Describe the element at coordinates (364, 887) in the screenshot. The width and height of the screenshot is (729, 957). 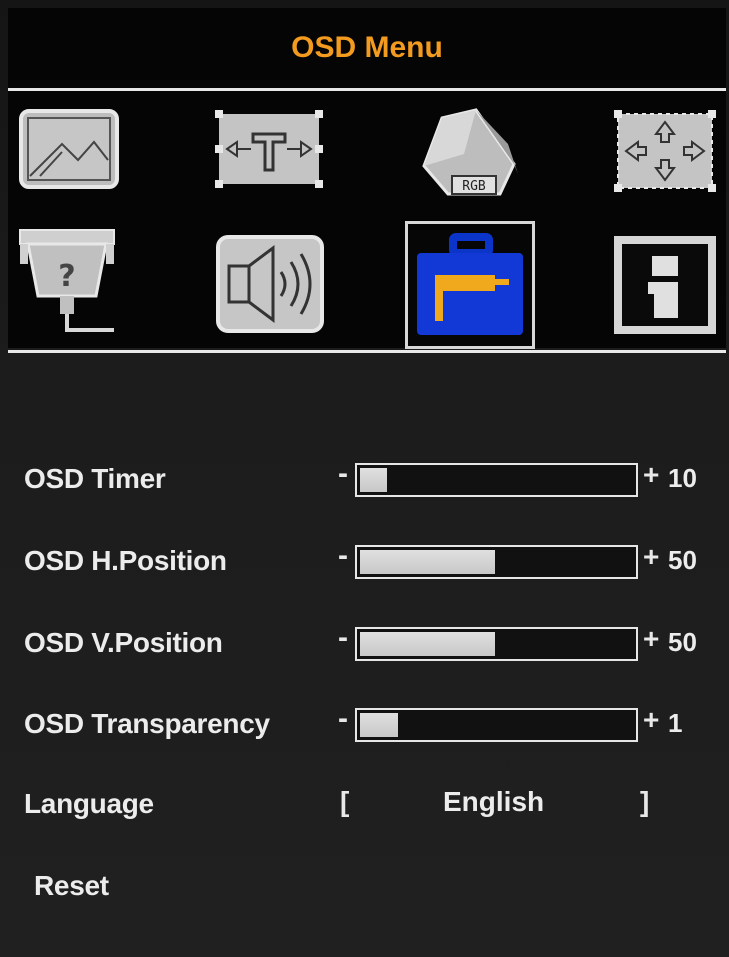
I see `setting-row-reset: Reset` at that location.